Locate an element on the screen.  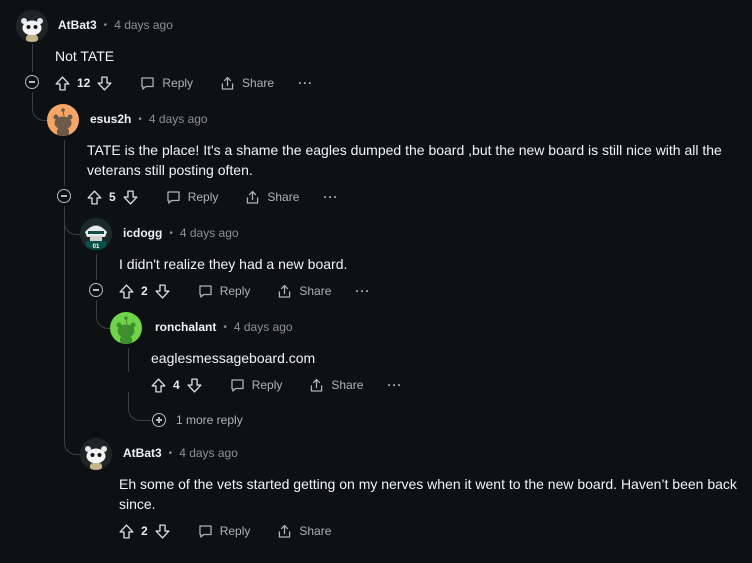
comment-actions: 4 Reply Share ··· is located at coordinates (276, 385).